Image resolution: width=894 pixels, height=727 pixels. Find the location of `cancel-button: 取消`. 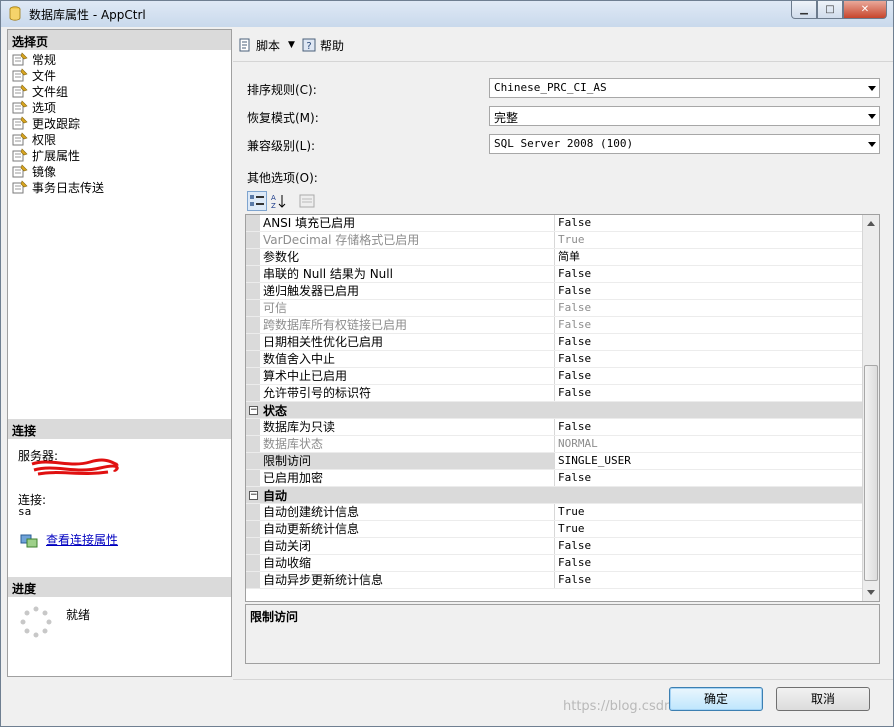

cancel-button: 取消 is located at coordinates (823, 699).